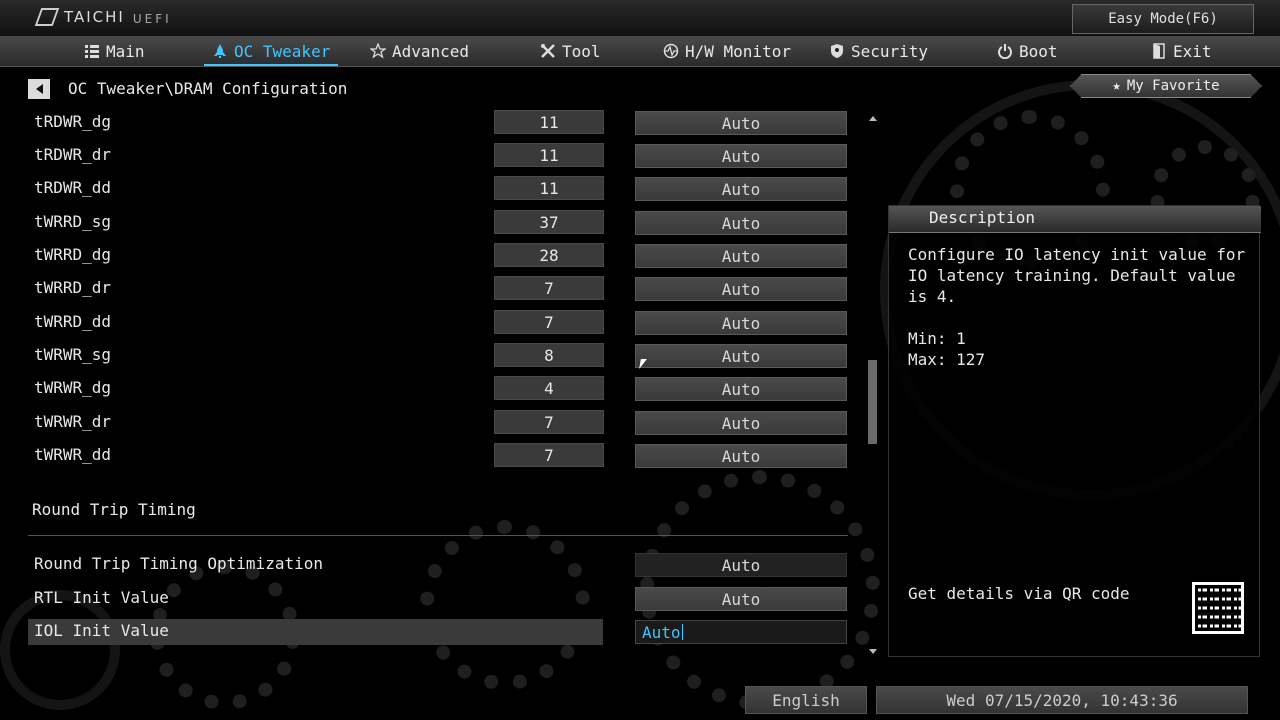 This screenshot has height=720, width=1280. I want to click on qr-code-icon, so click(1218, 608).